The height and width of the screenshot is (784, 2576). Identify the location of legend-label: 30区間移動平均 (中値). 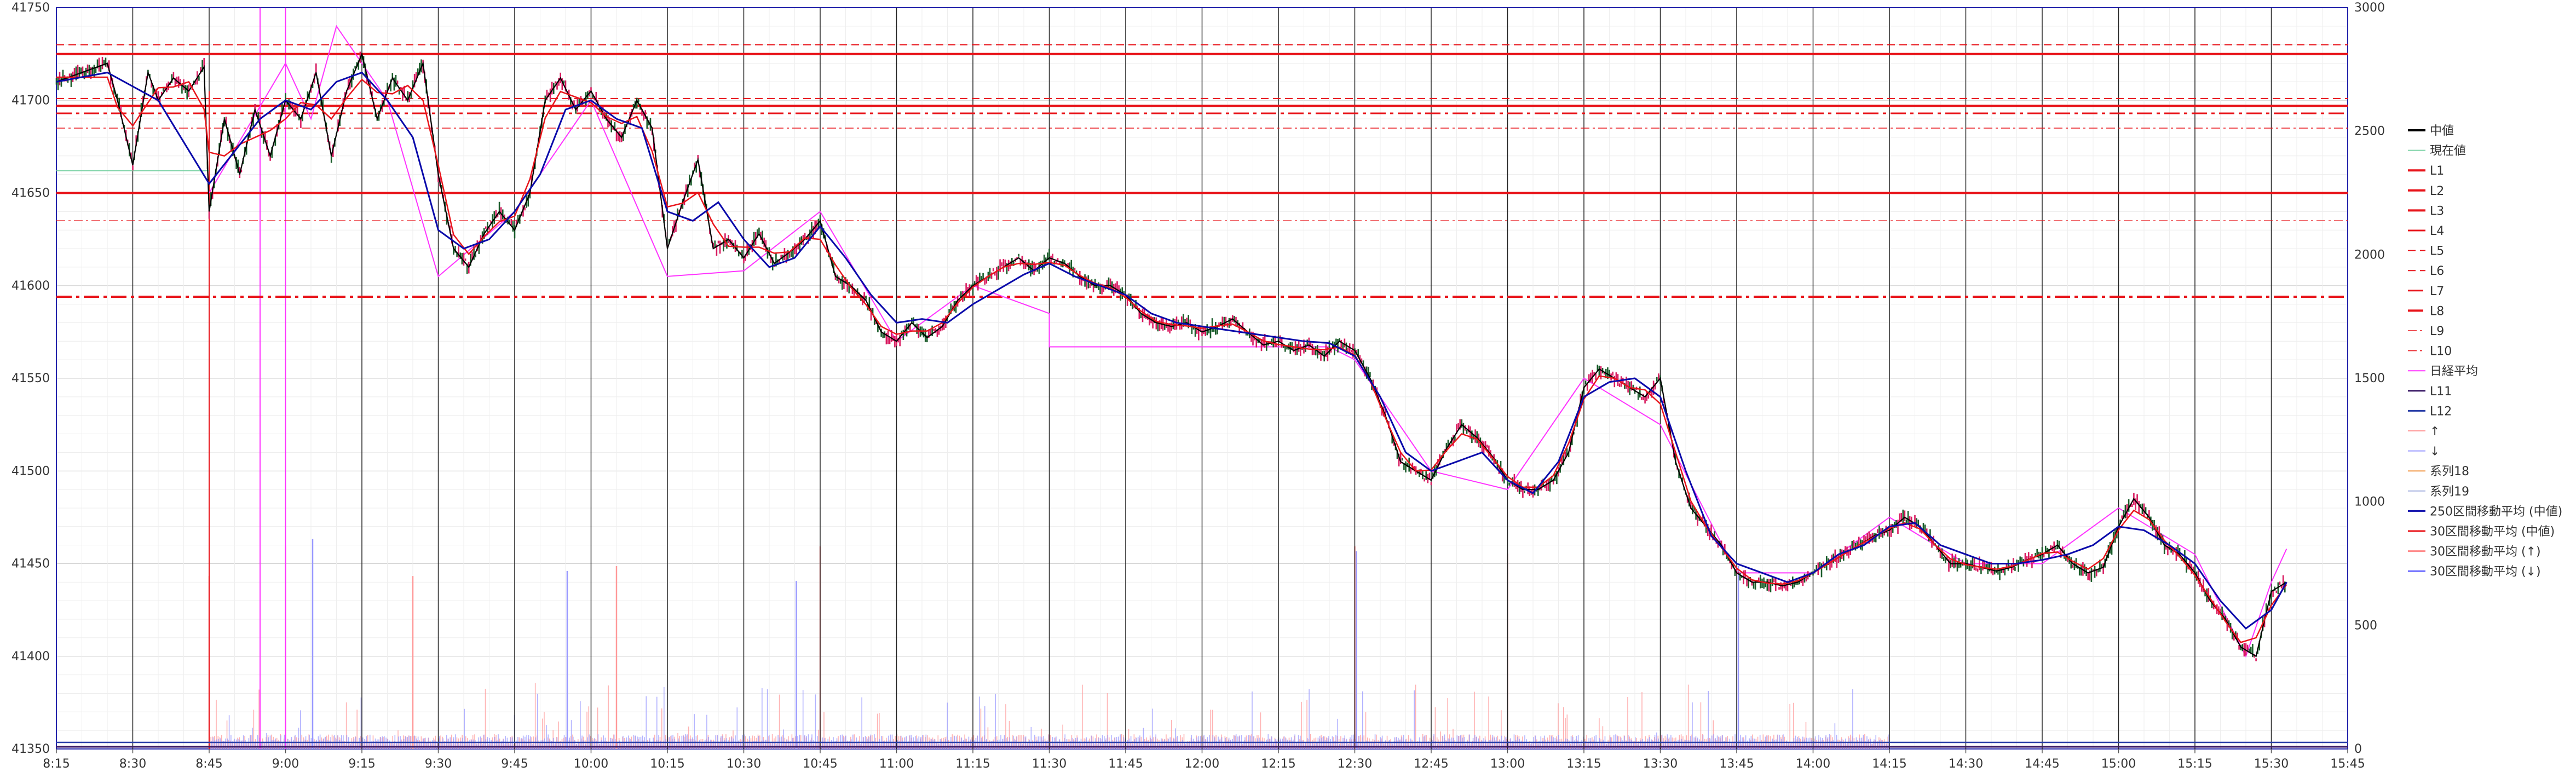
(2492, 532).